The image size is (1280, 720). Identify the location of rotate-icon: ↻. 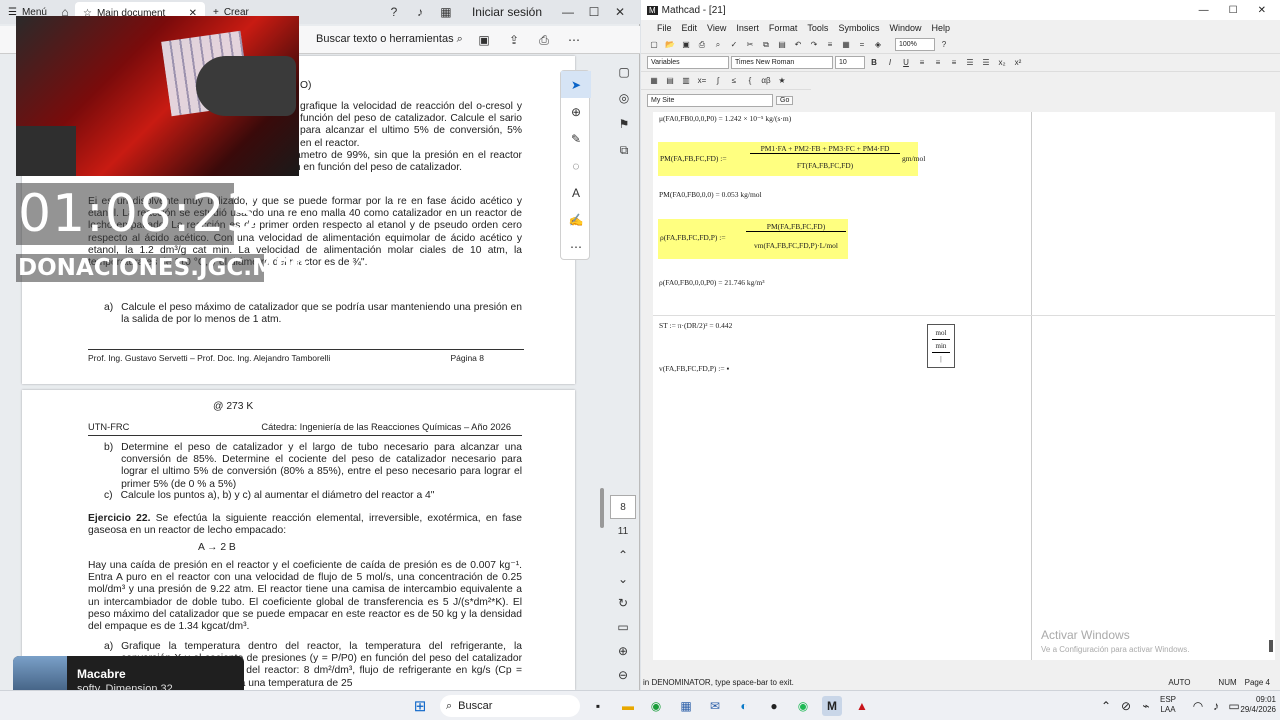
(623, 603).